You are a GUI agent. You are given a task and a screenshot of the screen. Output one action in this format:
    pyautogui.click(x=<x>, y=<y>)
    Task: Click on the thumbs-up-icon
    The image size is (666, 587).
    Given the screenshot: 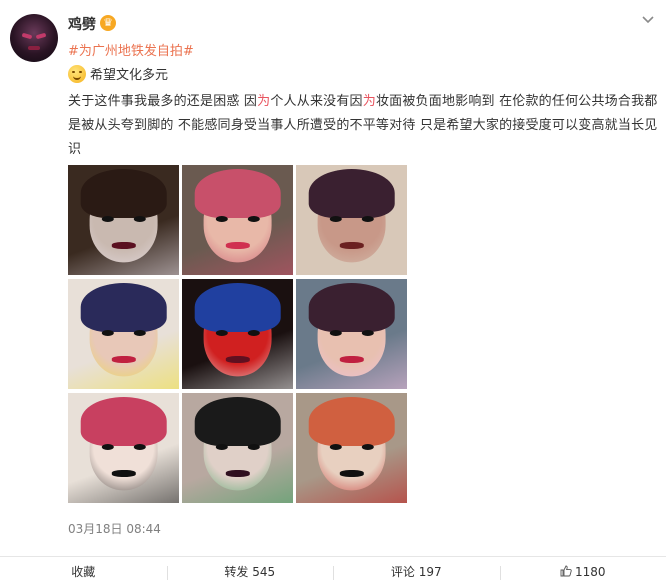 What is the action you would take?
    pyautogui.click(x=566, y=571)
    